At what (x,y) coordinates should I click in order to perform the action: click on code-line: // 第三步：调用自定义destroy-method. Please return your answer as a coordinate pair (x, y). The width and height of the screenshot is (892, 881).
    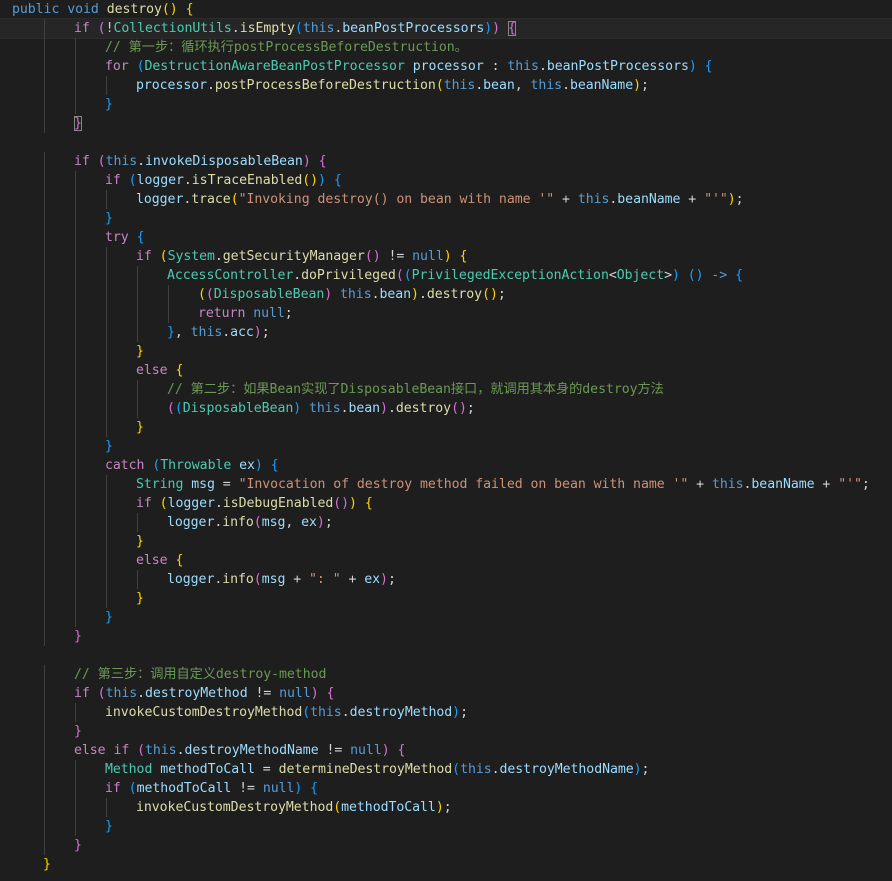
    Looking at the image, I should click on (446, 674).